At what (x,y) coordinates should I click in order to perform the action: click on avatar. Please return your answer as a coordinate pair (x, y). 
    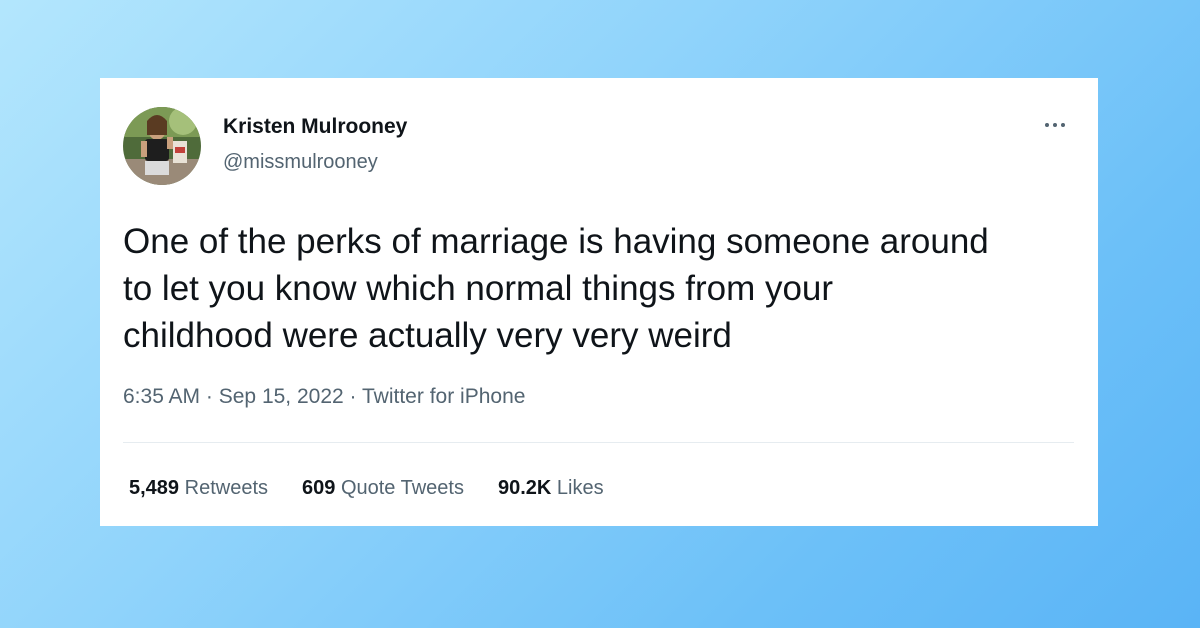
    Looking at the image, I should click on (162, 146).